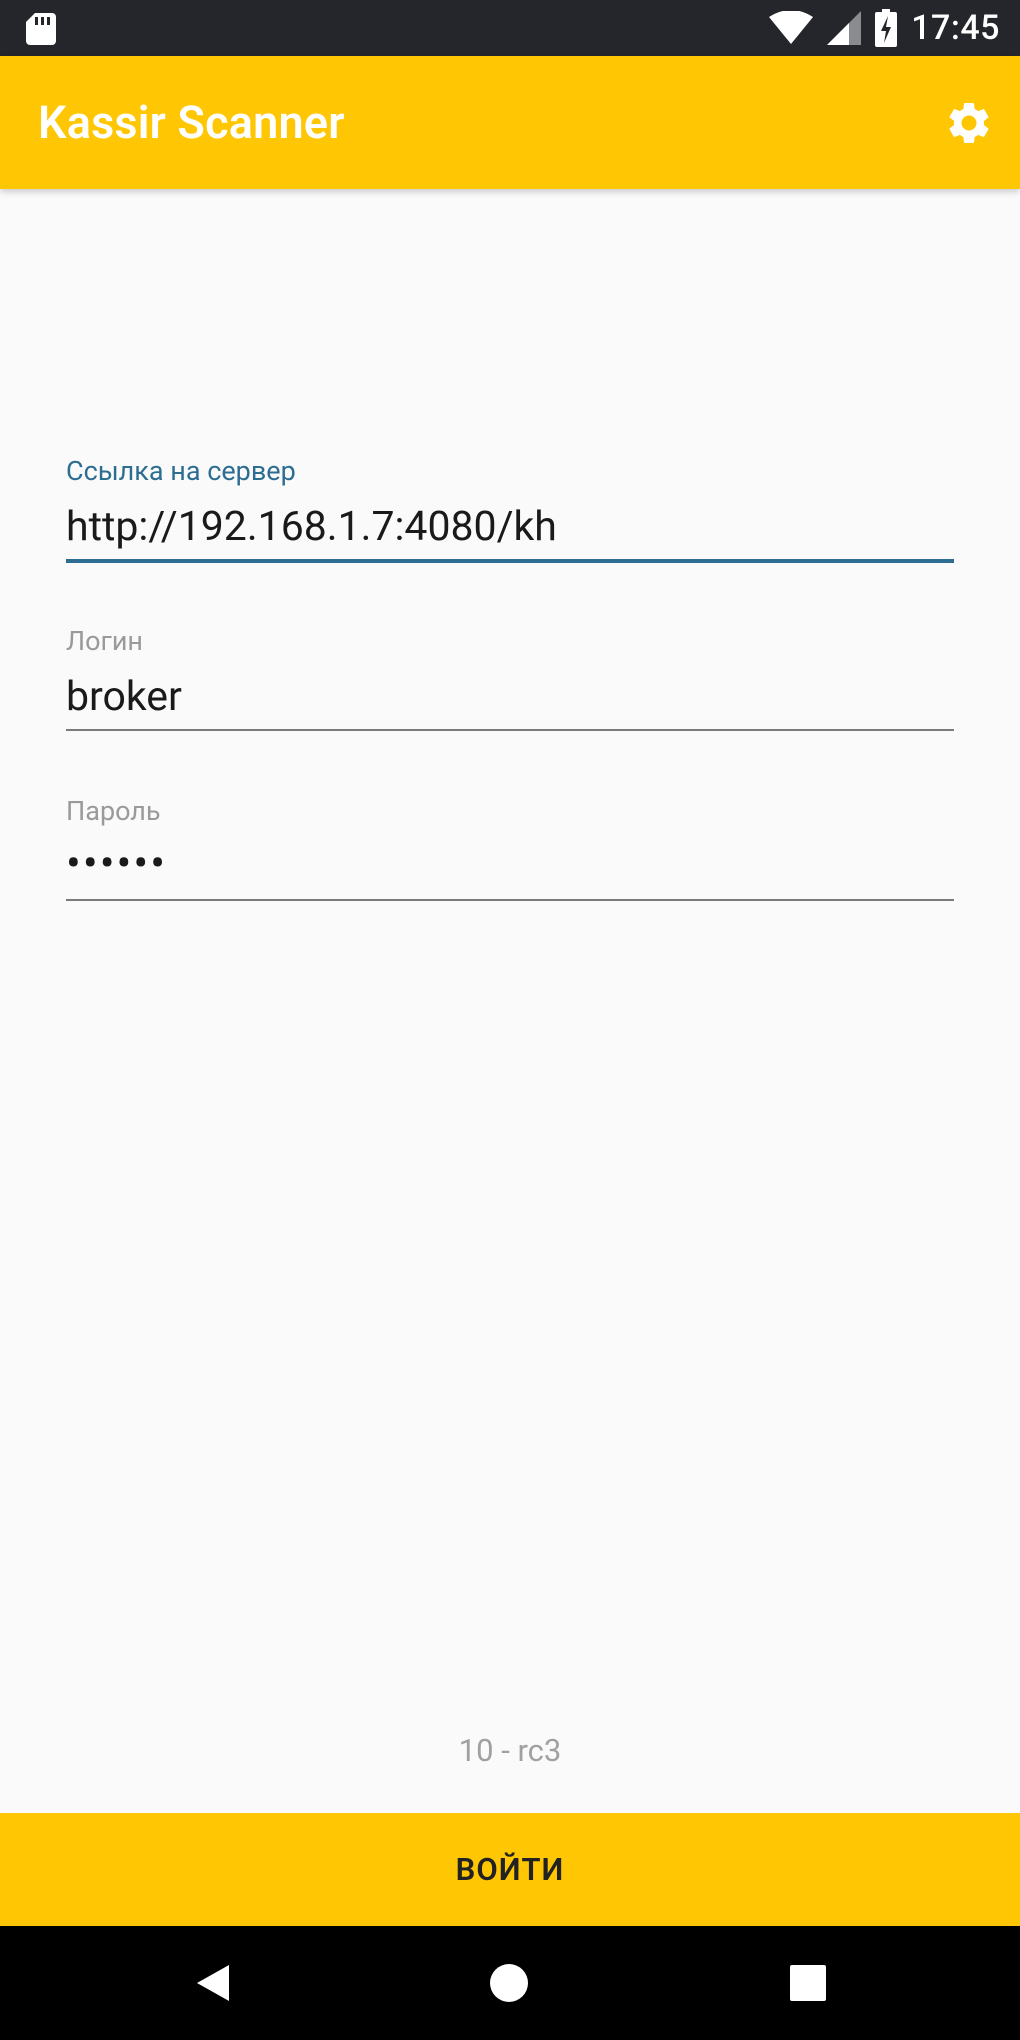 The height and width of the screenshot is (2040, 1020). What do you see at coordinates (510, 730) in the screenshot?
I see `login-underline` at bounding box center [510, 730].